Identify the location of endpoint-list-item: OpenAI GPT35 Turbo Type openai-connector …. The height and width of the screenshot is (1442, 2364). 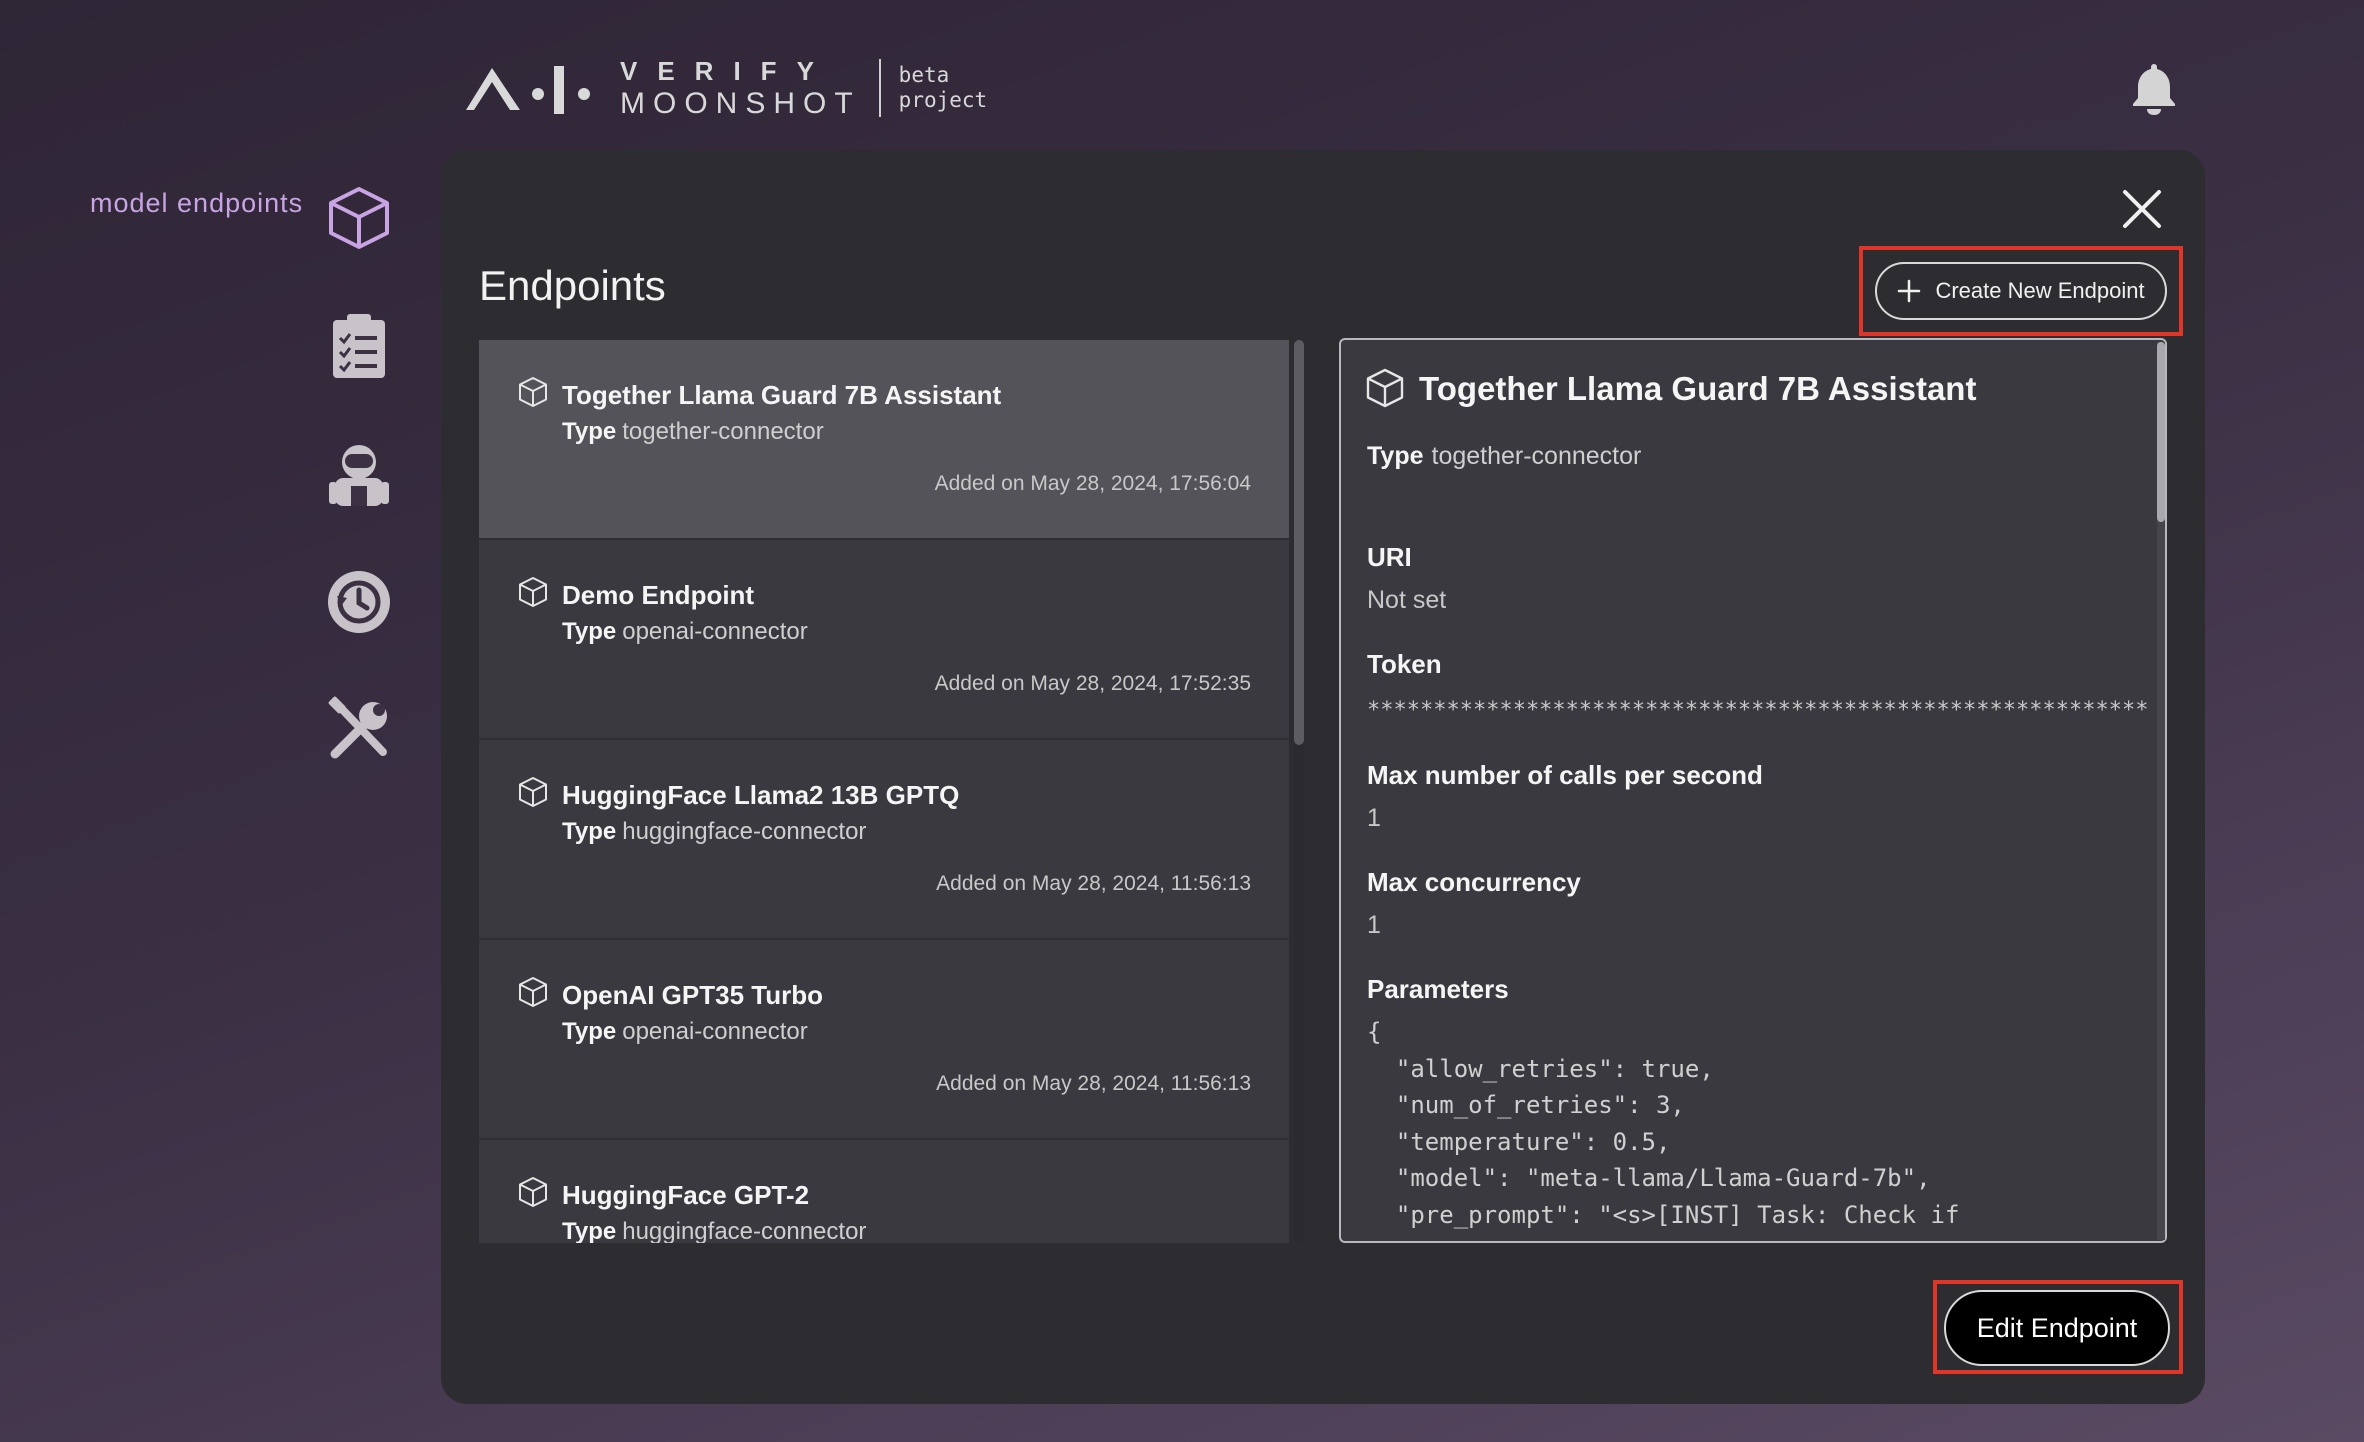
(884, 1040).